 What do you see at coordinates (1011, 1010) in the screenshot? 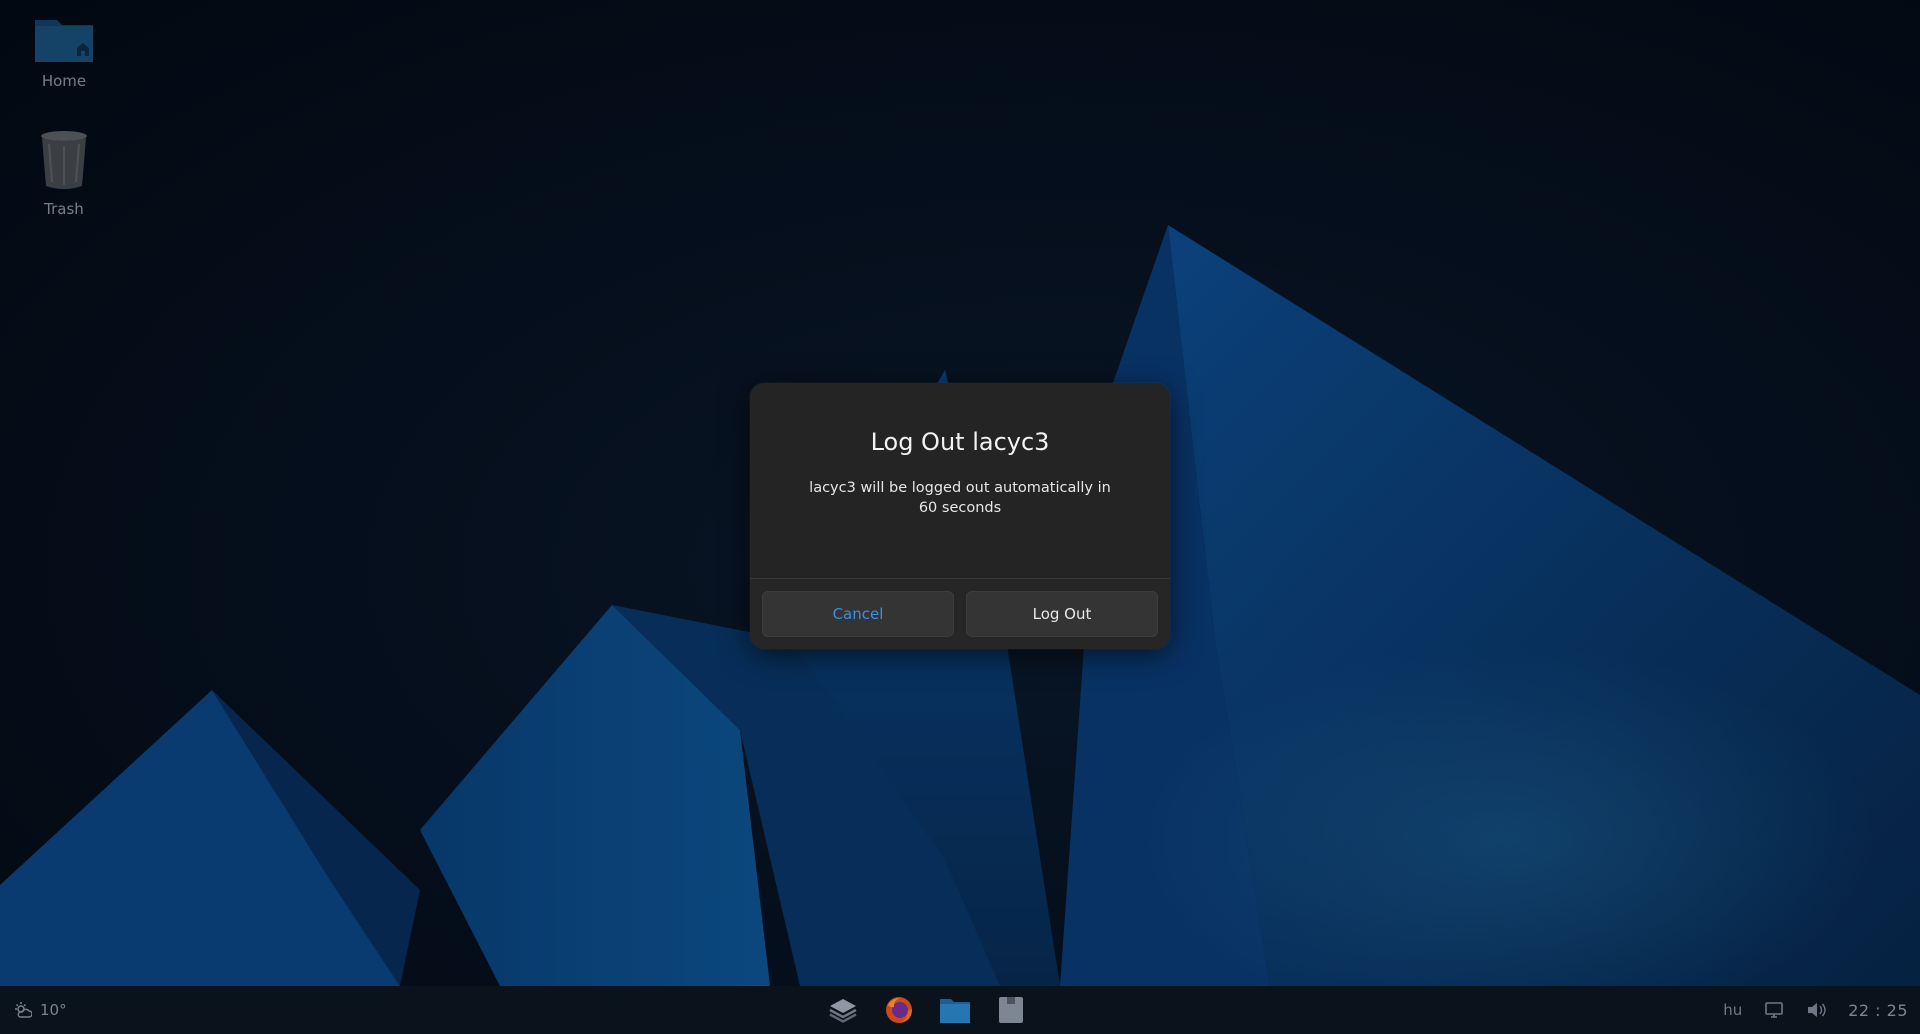
I see `text-editor-icon` at bounding box center [1011, 1010].